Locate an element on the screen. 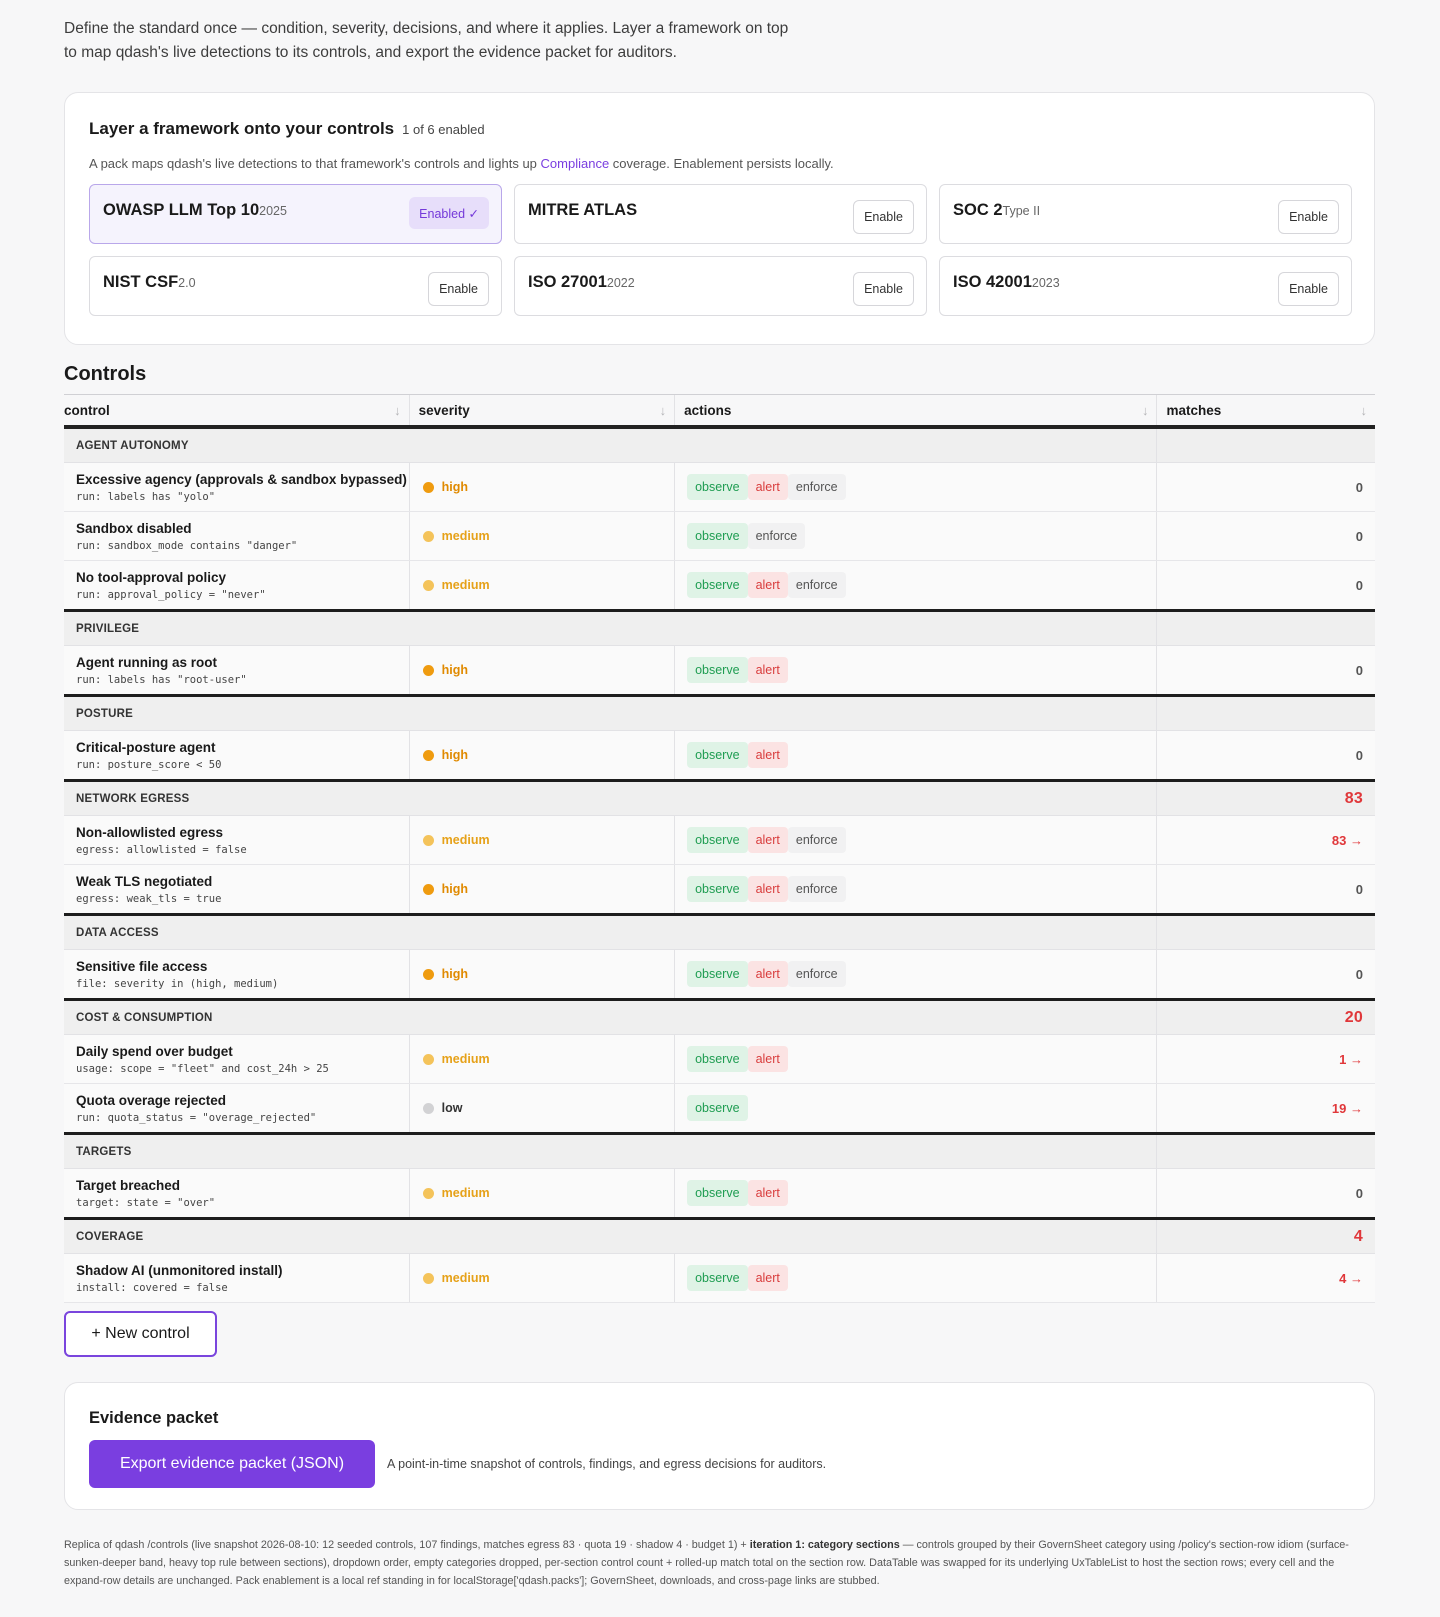 The height and width of the screenshot is (1617, 1440). footnote-bold: iteration 1: category sections is located at coordinates (824, 1545).